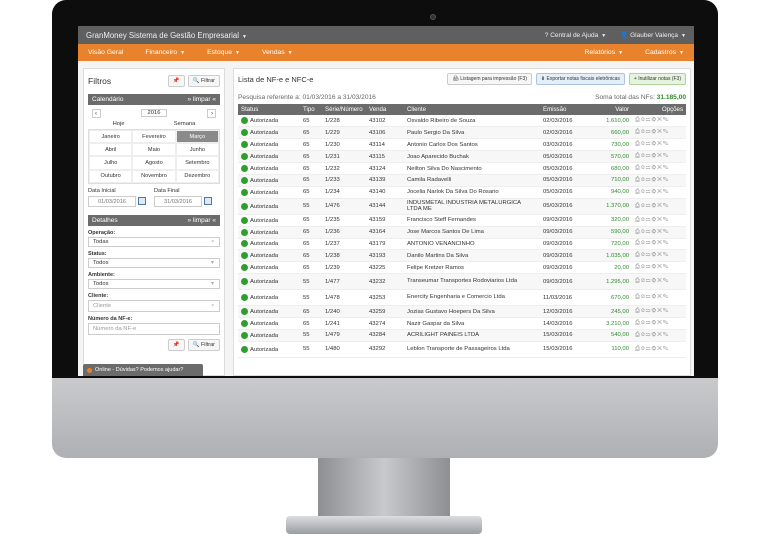 The image size is (768, 539). What do you see at coordinates (611, 268) in the screenshot?
I see `valor-cell: 20,00` at bounding box center [611, 268].